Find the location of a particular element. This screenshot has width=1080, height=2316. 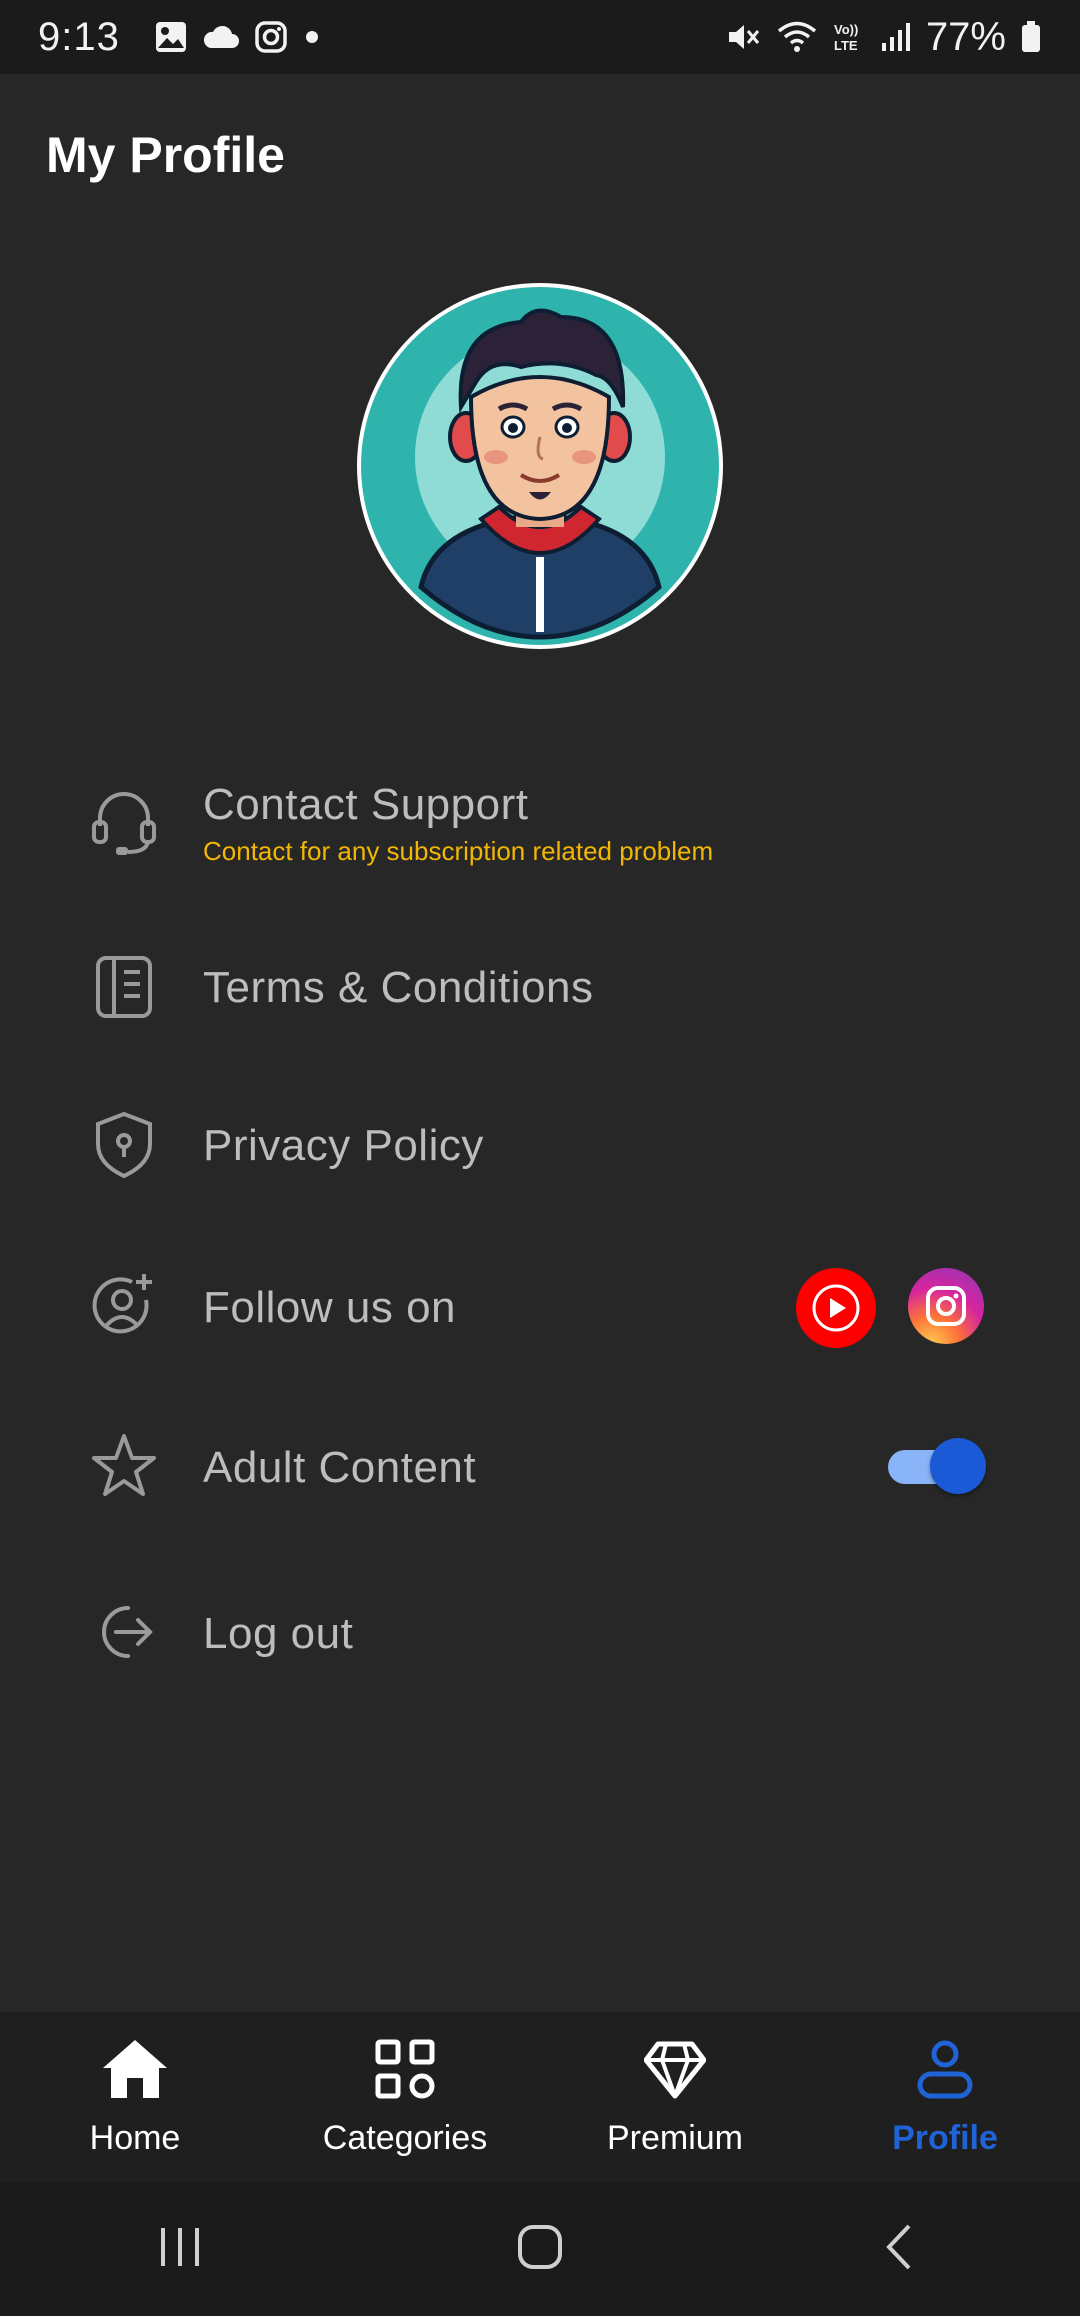

avatar is located at coordinates (540, 466).